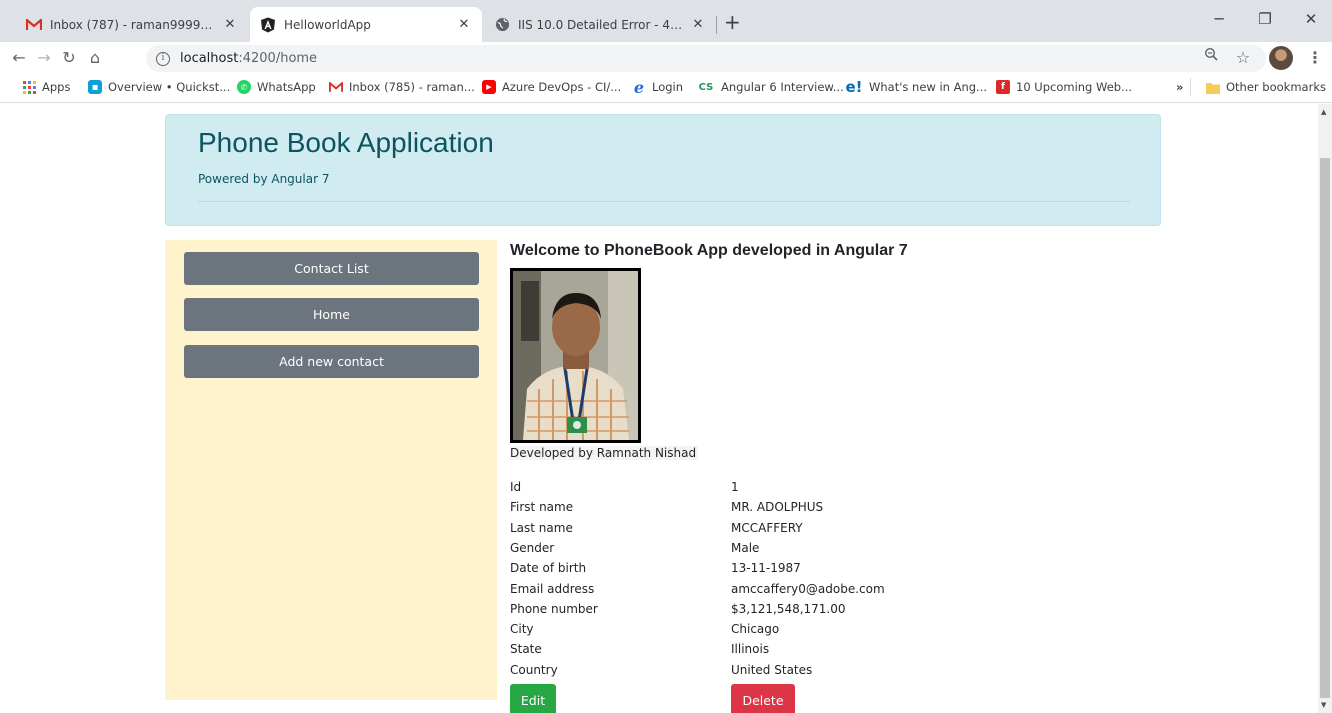  I want to click on bookmarks-divider, so click(1190, 87).